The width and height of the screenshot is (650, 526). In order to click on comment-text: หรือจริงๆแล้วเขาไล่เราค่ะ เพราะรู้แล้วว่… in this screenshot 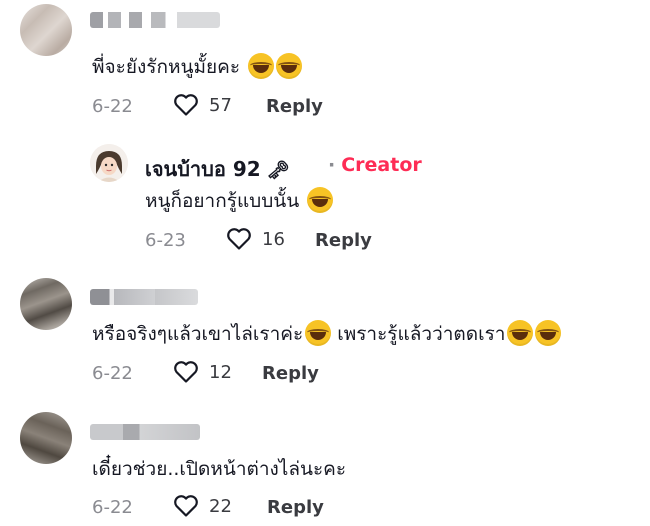, I will do `click(327, 334)`.